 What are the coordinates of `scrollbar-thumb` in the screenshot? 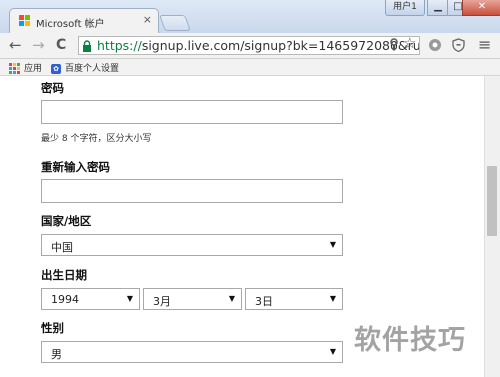 It's located at (492, 201).